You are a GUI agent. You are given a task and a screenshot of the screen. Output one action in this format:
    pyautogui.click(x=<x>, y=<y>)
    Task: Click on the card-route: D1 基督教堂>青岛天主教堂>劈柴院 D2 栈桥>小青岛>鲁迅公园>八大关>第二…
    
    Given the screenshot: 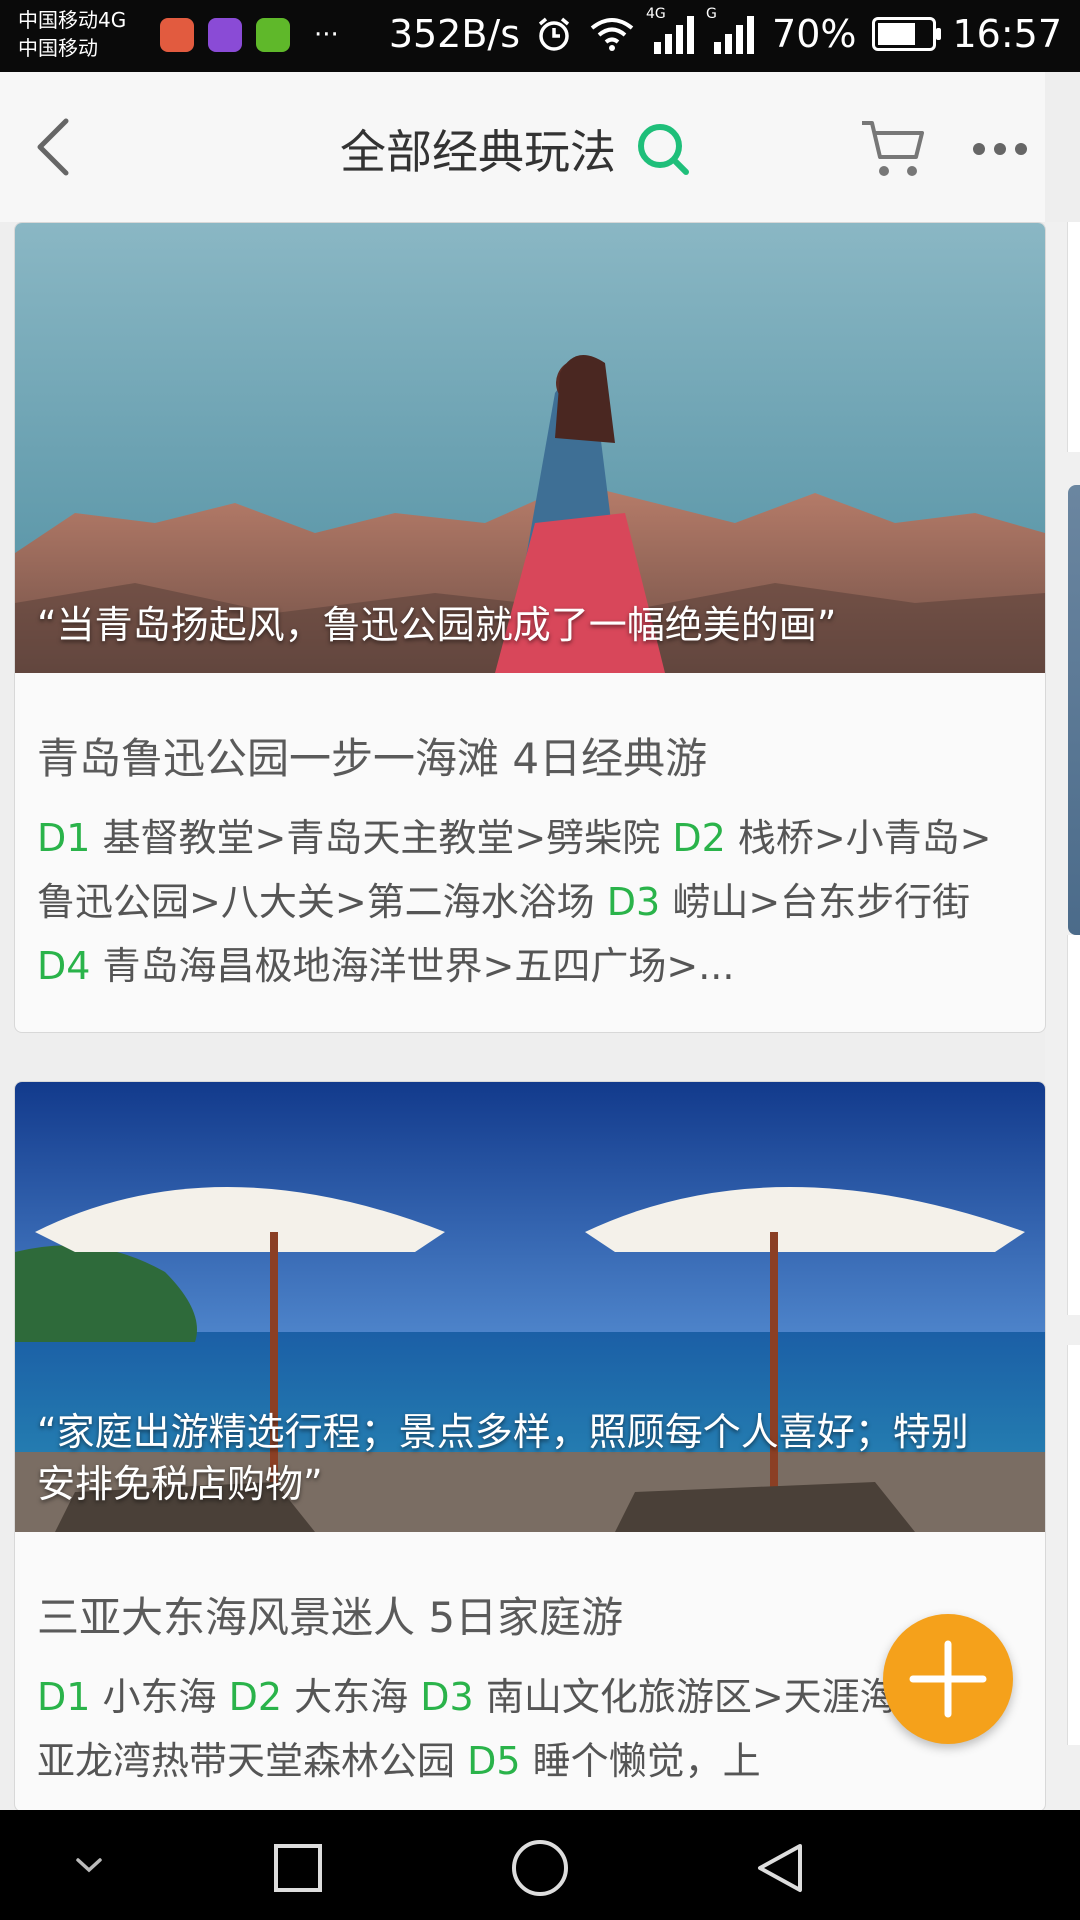 What is the action you would take?
    pyautogui.click(x=529, y=902)
    